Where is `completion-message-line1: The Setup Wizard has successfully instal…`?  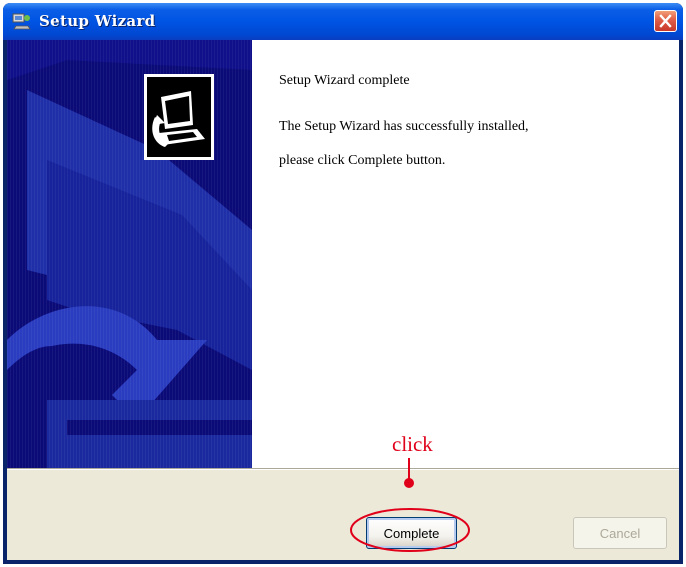 completion-message-line1: The Setup Wizard has successfully instal… is located at coordinates (404, 126).